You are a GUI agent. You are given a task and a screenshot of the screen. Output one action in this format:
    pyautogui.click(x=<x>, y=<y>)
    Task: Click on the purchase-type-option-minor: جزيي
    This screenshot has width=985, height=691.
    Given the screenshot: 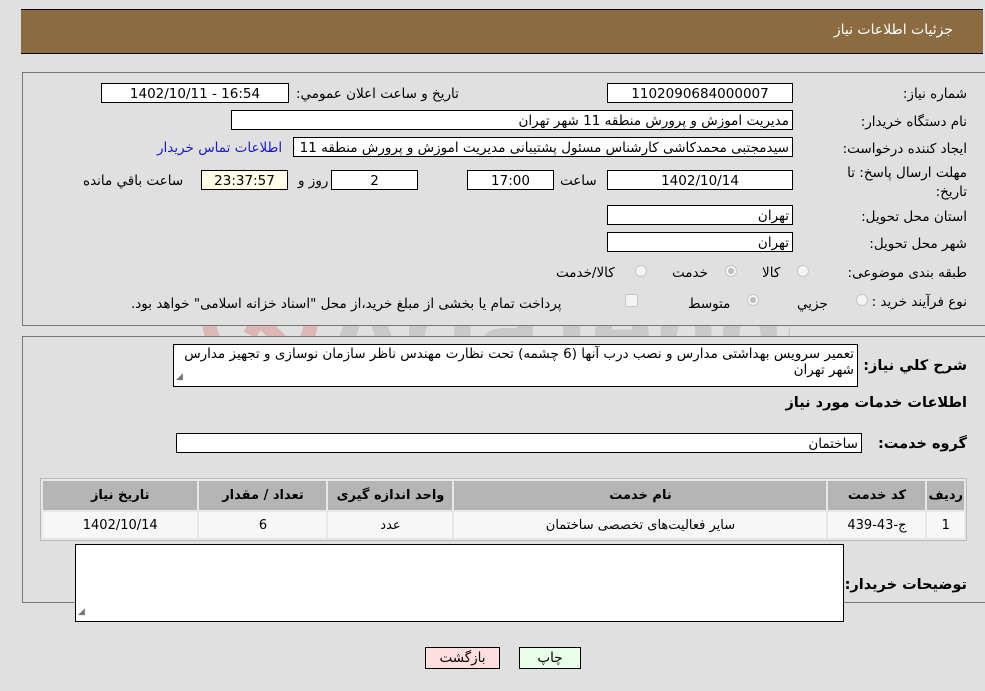 What is the action you would take?
    pyautogui.click(x=812, y=304)
    